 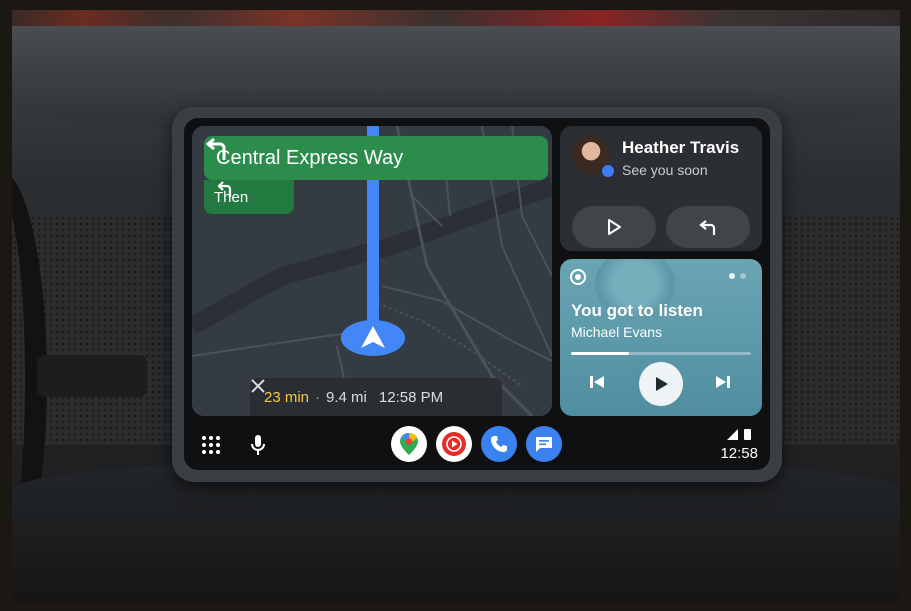 I want to click on app-launcher-button, so click(x=211, y=445).